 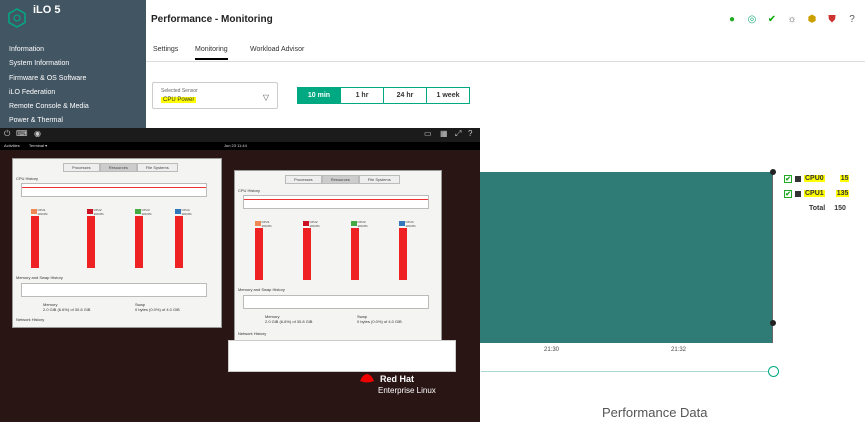 What do you see at coordinates (772, 257) in the screenshot?
I see `chart-edge` at bounding box center [772, 257].